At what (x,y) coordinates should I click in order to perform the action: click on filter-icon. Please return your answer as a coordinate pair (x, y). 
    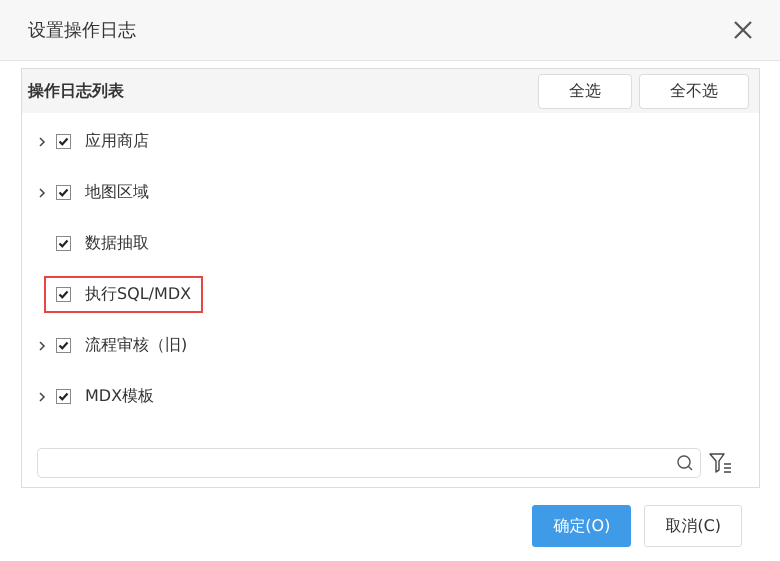
    Looking at the image, I should click on (721, 463).